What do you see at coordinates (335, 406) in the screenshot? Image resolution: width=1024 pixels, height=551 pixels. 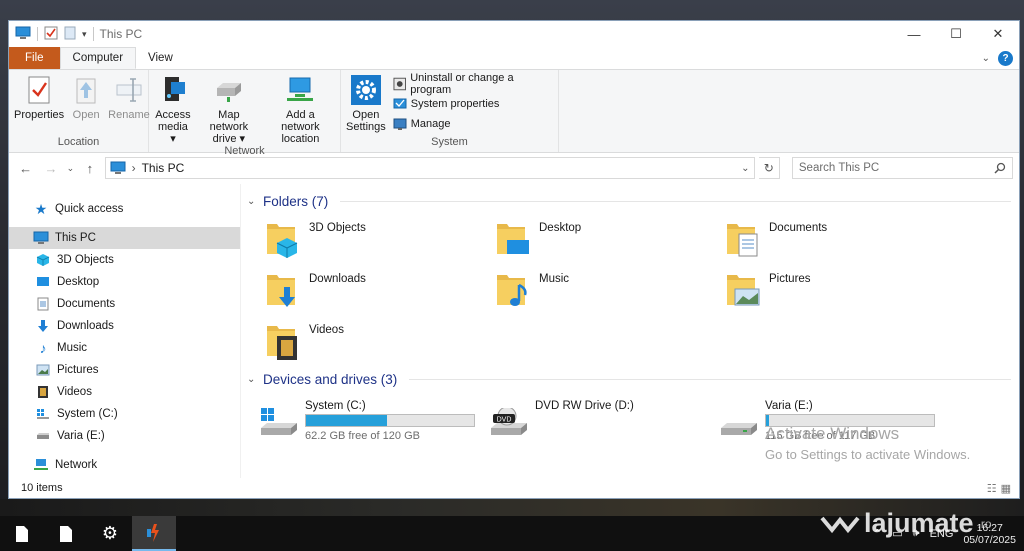 I see `drive-label: System (C:)` at bounding box center [335, 406].